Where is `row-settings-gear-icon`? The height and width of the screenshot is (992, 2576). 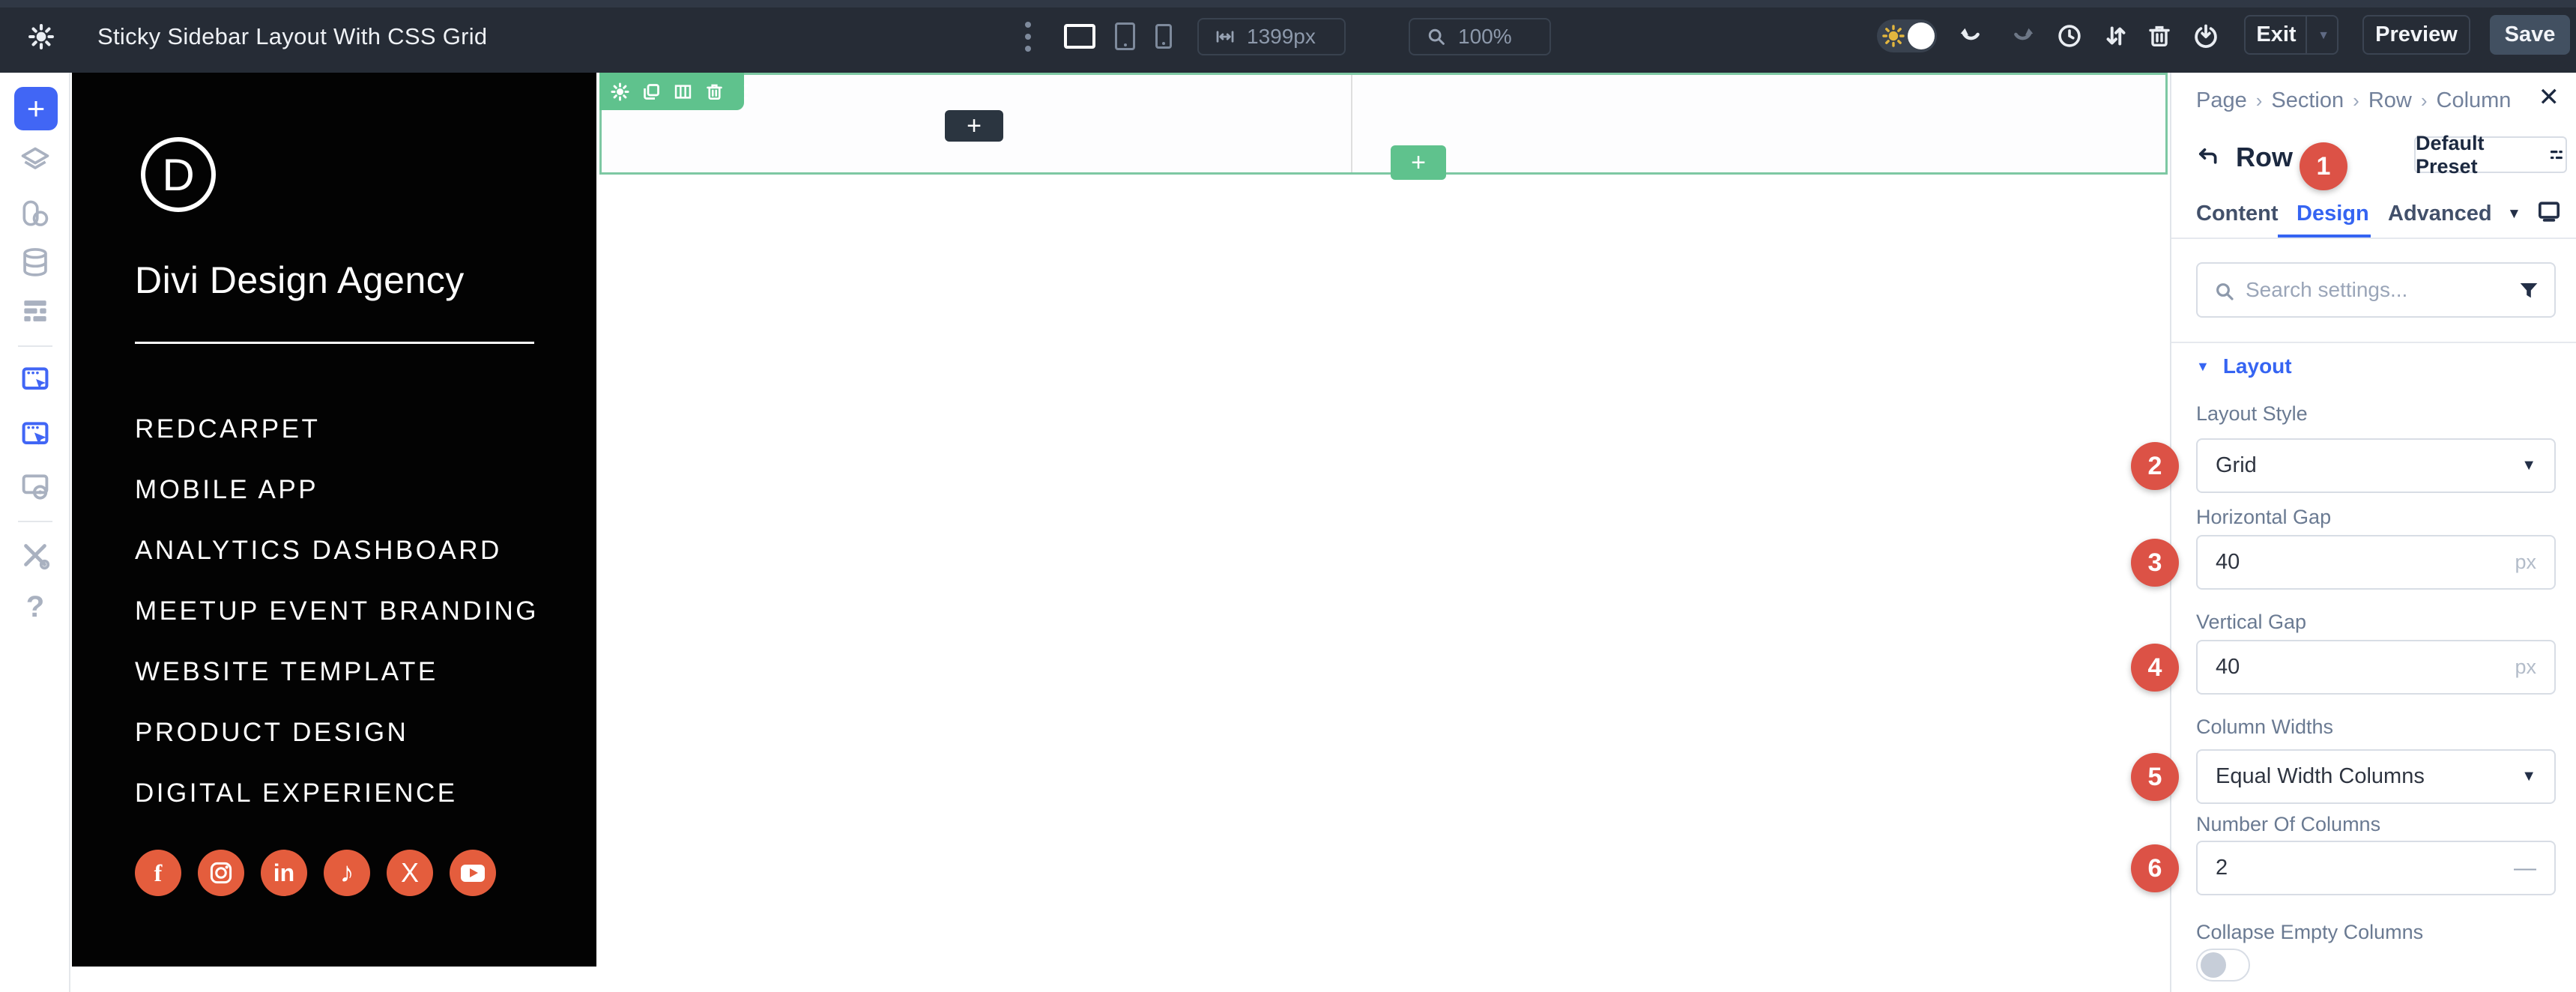 row-settings-gear-icon is located at coordinates (620, 92).